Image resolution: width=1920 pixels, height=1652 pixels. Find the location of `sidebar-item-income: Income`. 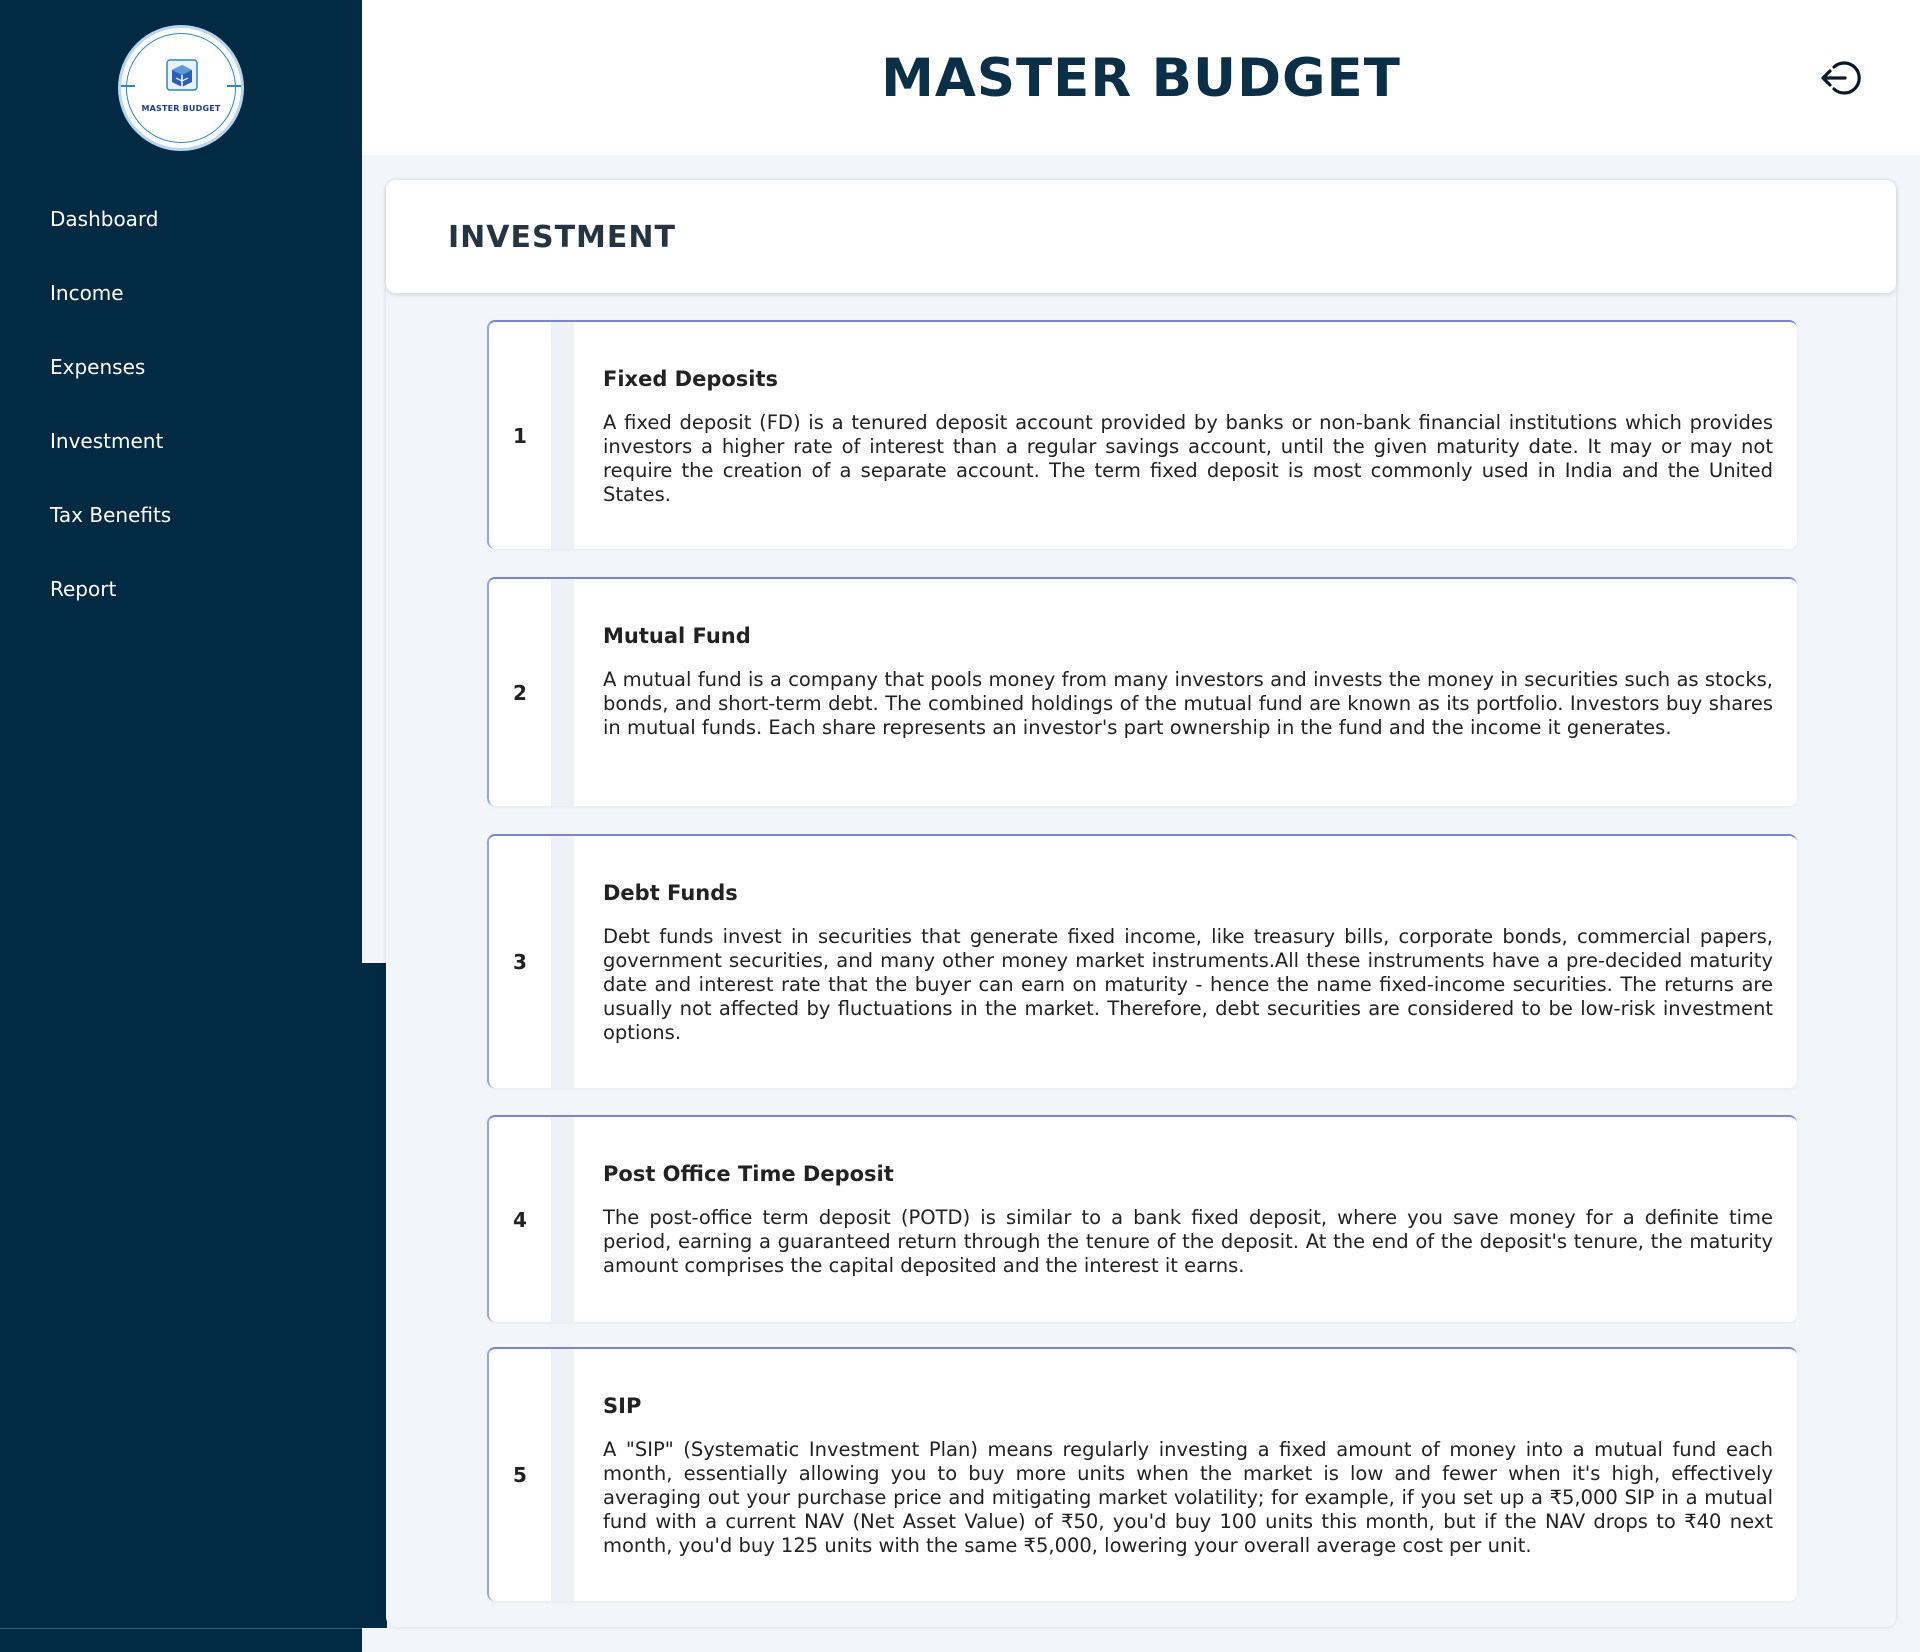

sidebar-item-income: Income is located at coordinates (110, 311).